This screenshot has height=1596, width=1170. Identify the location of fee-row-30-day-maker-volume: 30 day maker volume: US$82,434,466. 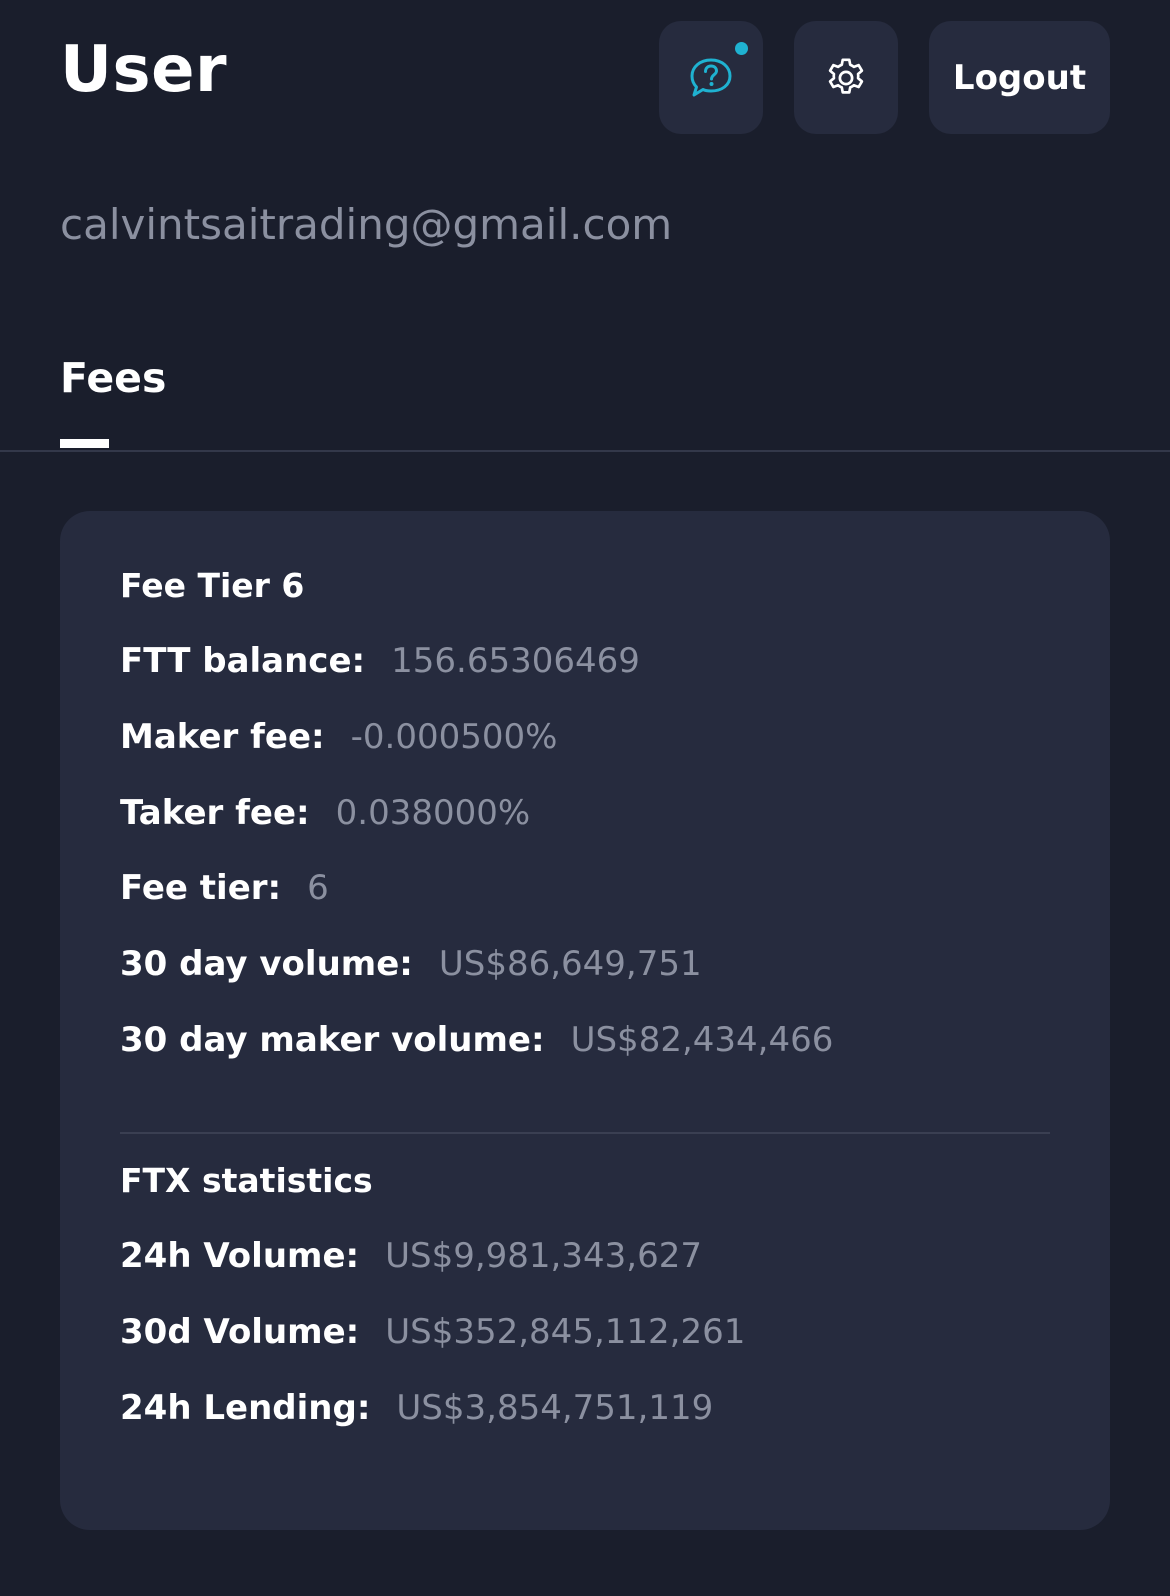
(476, 1040).